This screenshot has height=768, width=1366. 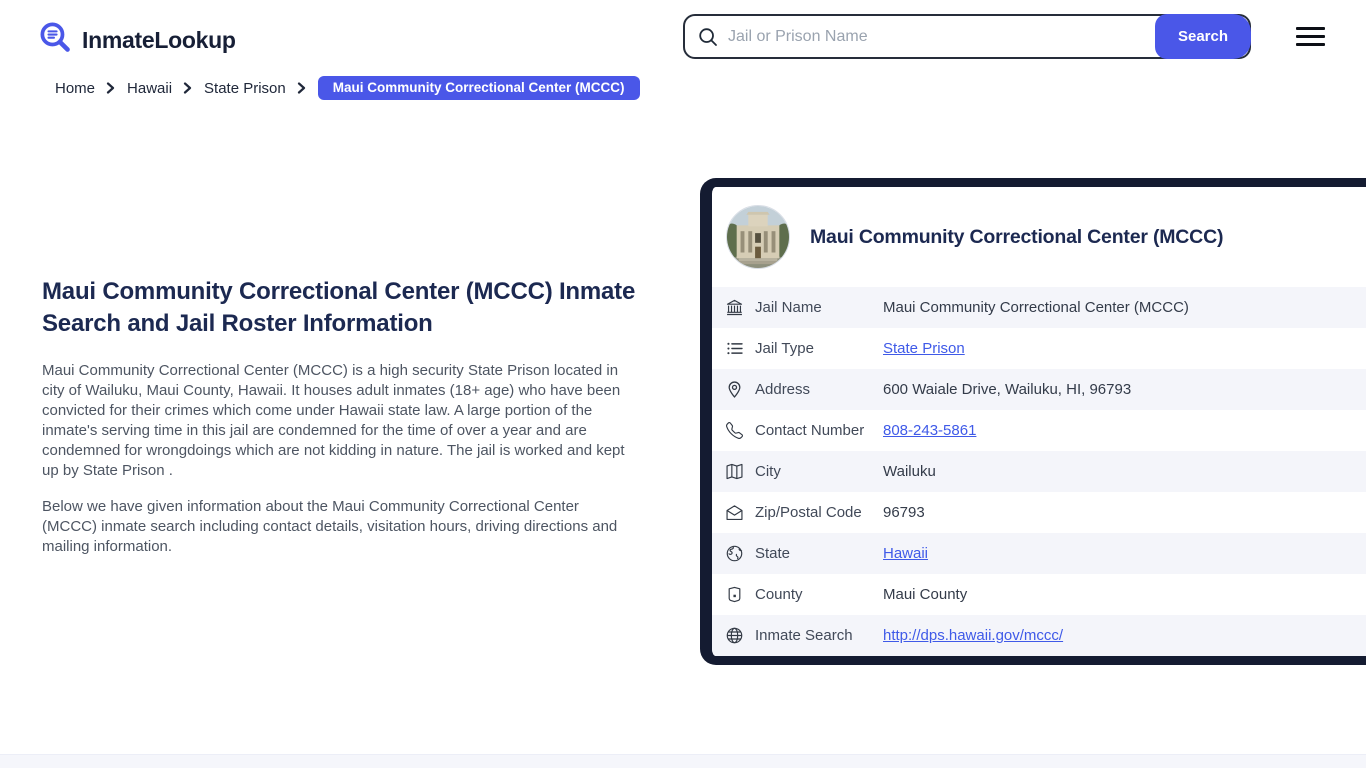 What do you see at coordinates (159, 39) in the screenshot?
I see `brand-name: InmateLookup` at bounding box center [159, 39].